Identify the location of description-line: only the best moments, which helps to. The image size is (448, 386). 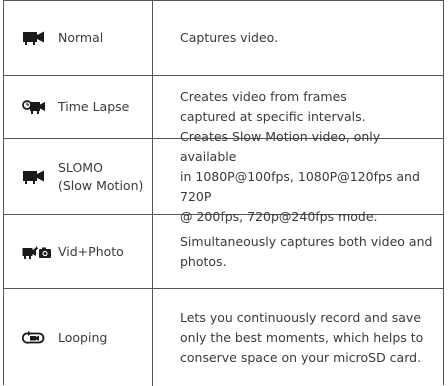
(302, 337).